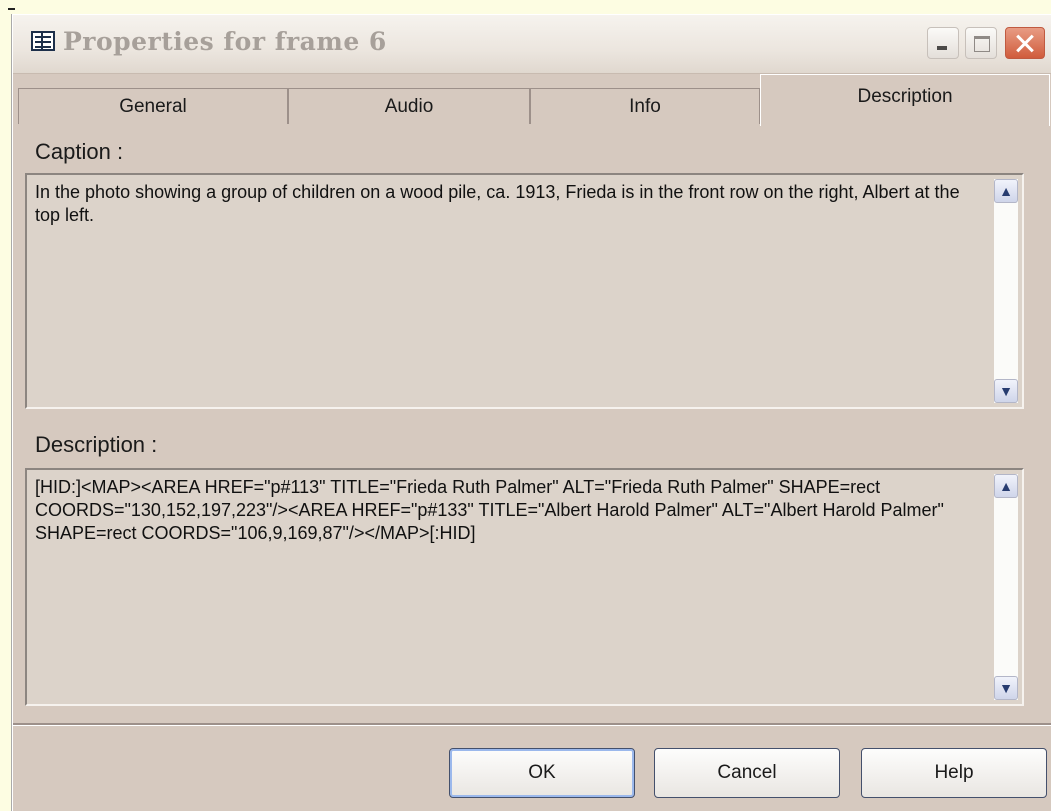 The width and height of the screenshot is (1051, 811). What do you see at coordinates (225, 41) in the screenshot?
I see `window-title: Properties for frame 6` at bounding box center [225, 41].